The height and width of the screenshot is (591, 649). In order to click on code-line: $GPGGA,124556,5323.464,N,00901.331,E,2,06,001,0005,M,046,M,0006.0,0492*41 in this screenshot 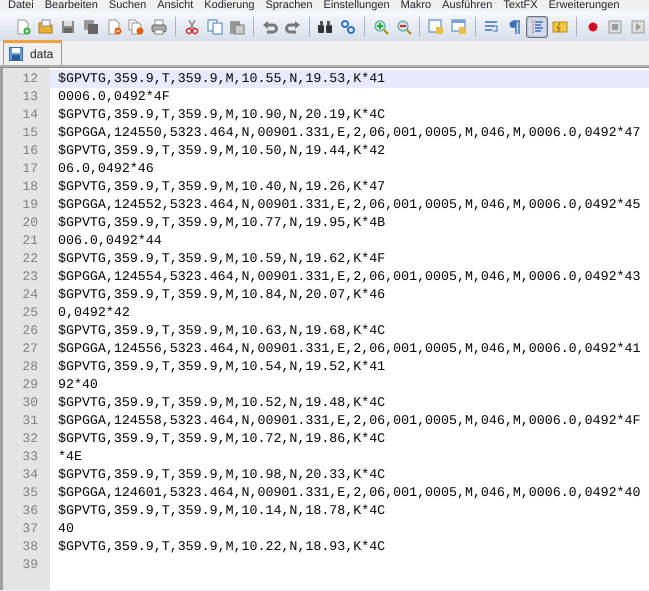, I will do `click(348, 349)`.